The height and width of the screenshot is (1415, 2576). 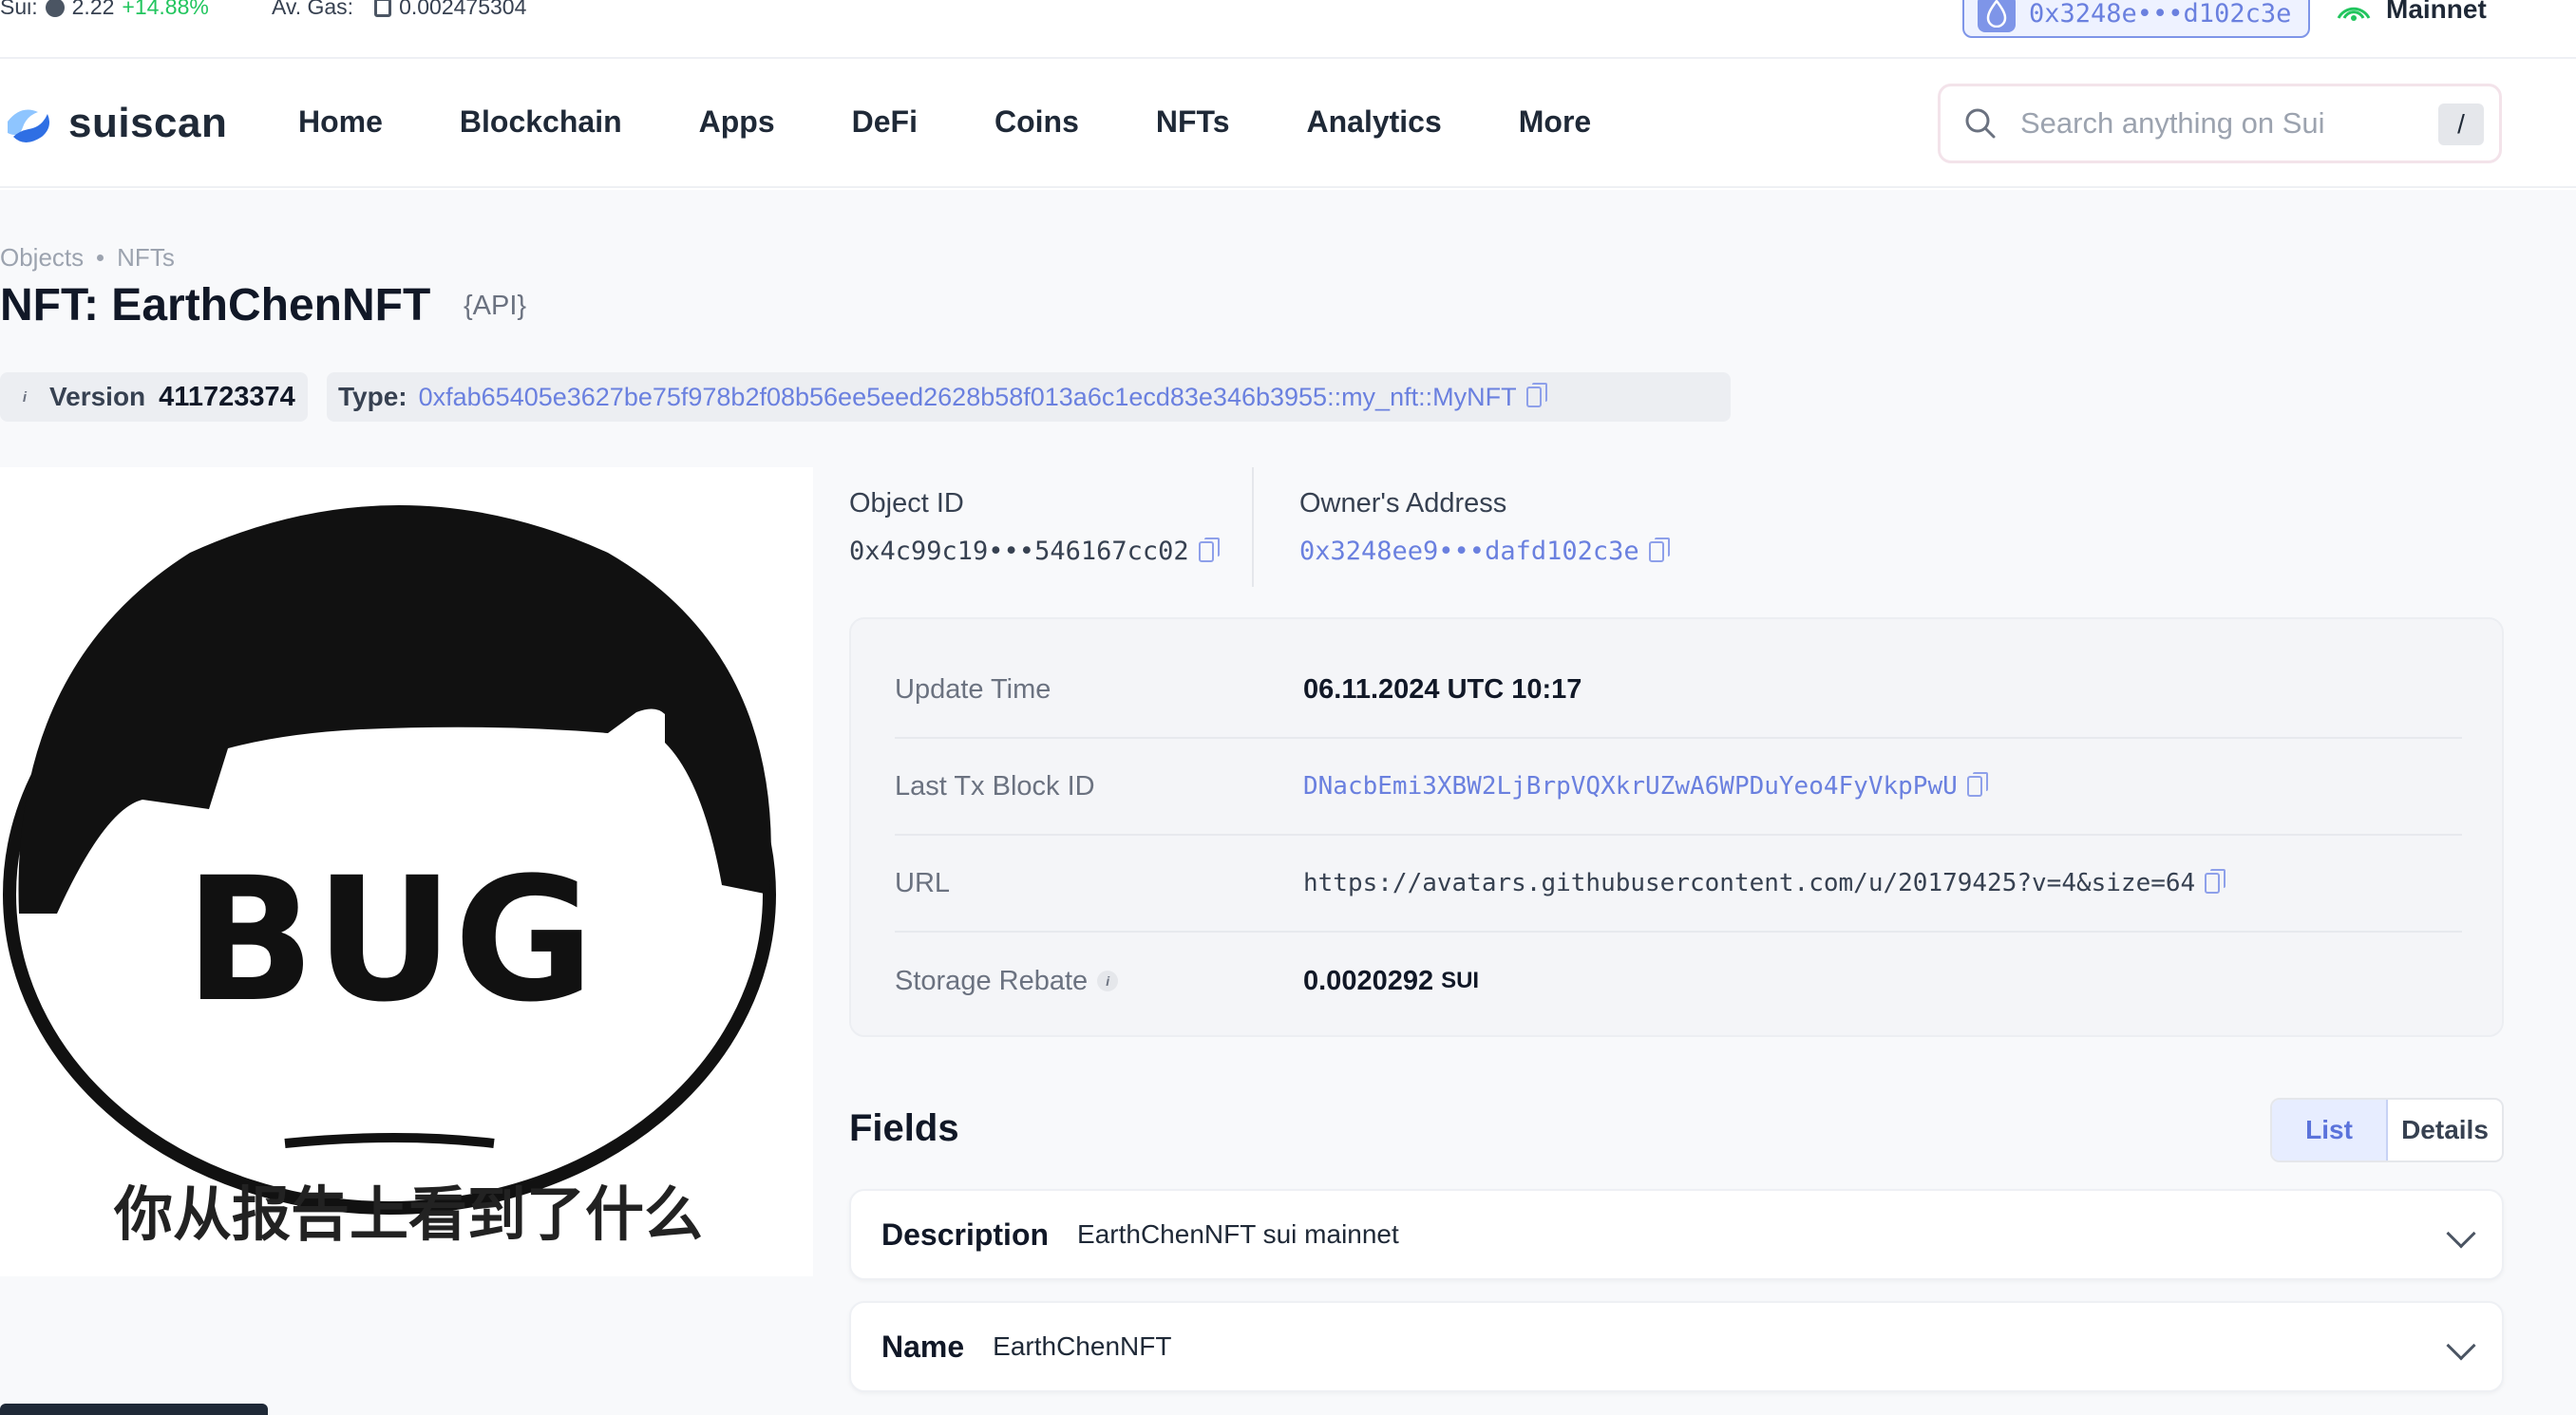 I want to click on nft-bug-text: BUG, so click(x=389, y=940).